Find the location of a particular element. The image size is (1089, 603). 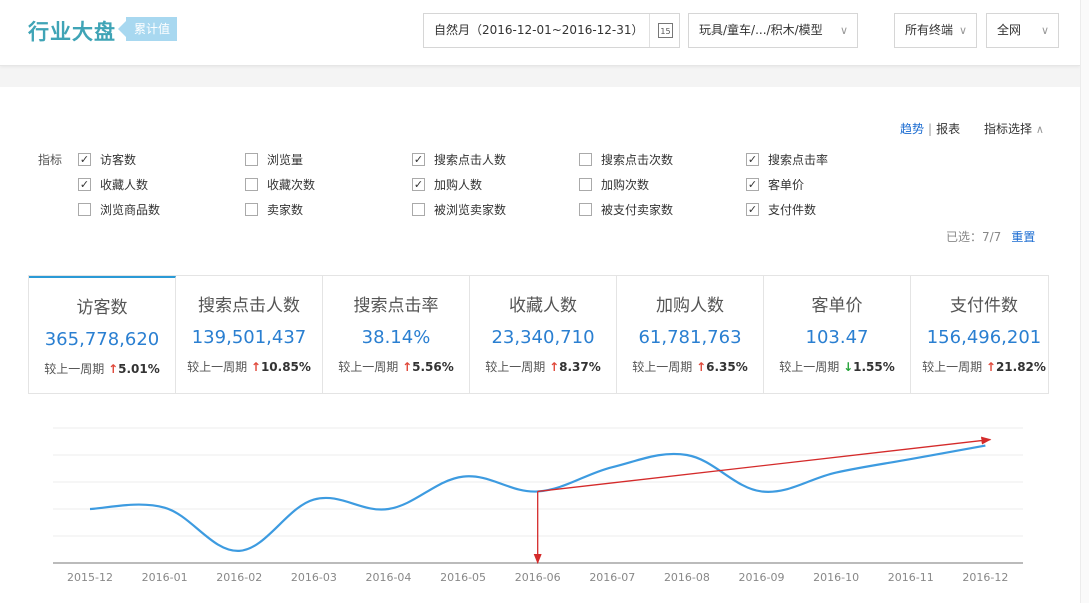

indicator-checkbox: 加购次数 is located at coordinates (614, 185).